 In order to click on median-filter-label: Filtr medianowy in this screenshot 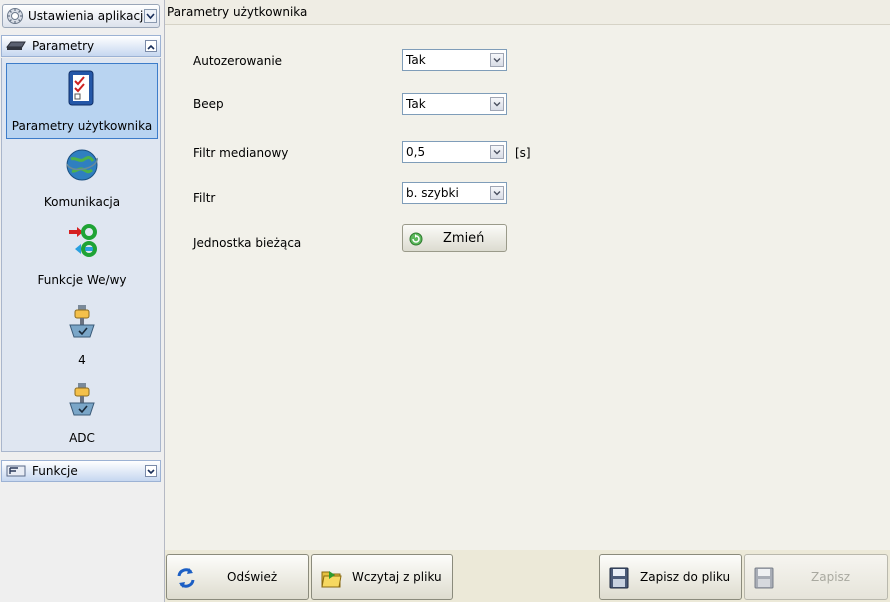, I will do `click(241, 153)`.